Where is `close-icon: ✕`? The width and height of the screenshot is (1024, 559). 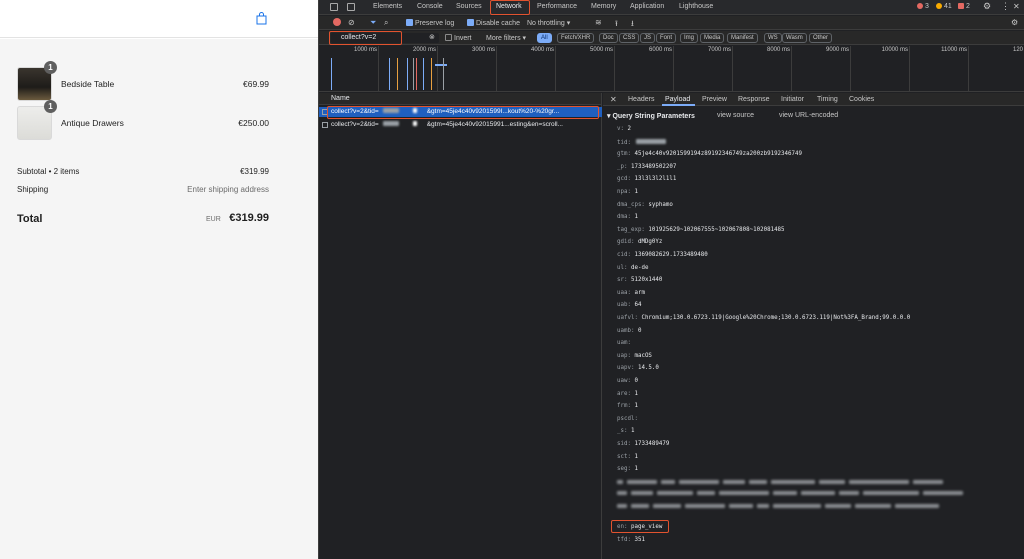
close-icon: ✕ is located at coordinates (1016, 6).